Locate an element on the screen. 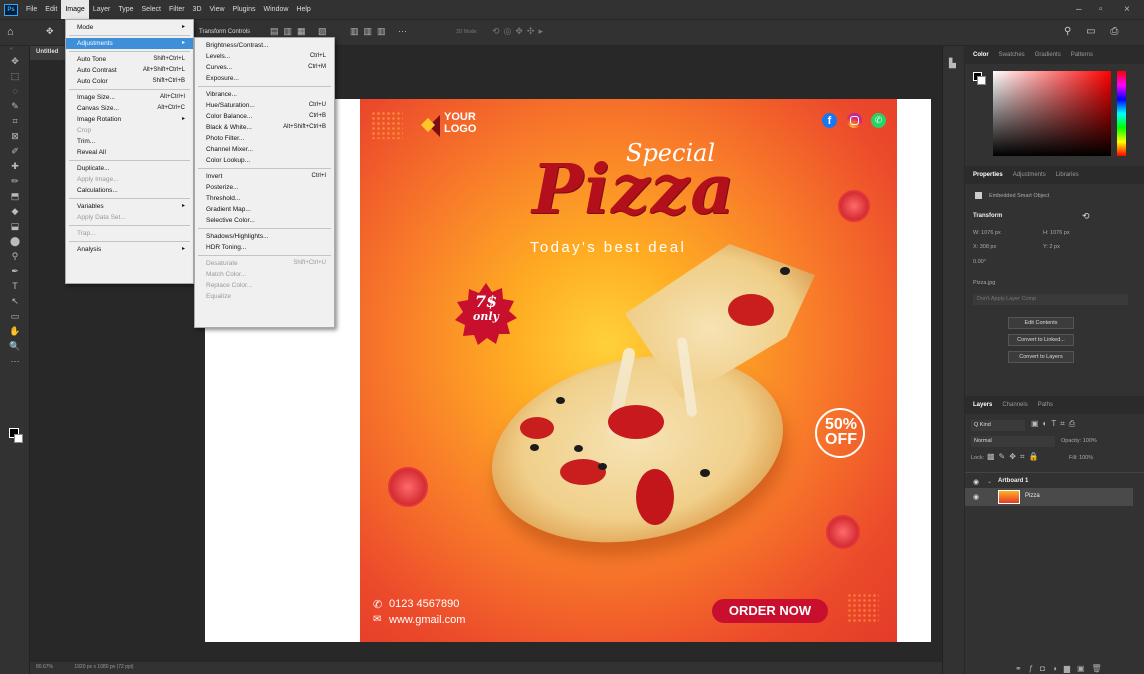  height-field: H: 1076 px is located at coordinates (1056, 233).